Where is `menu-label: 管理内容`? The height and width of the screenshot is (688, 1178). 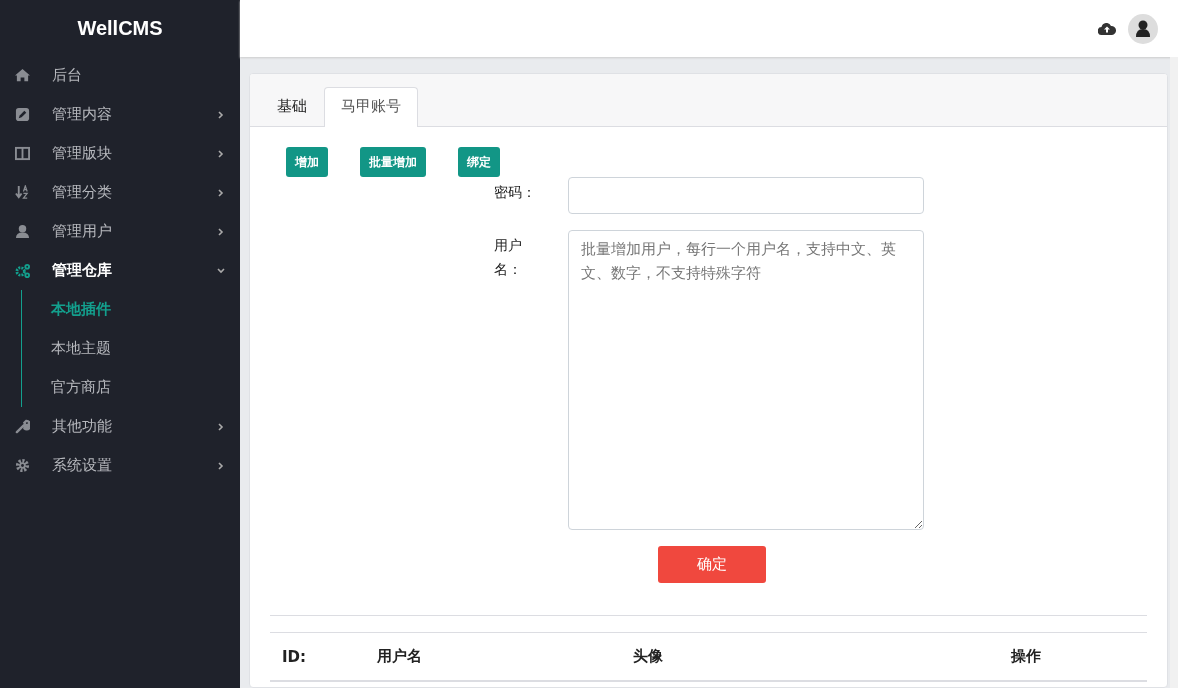
menu-label: 管理内容 is located at coordinates (82, 114).